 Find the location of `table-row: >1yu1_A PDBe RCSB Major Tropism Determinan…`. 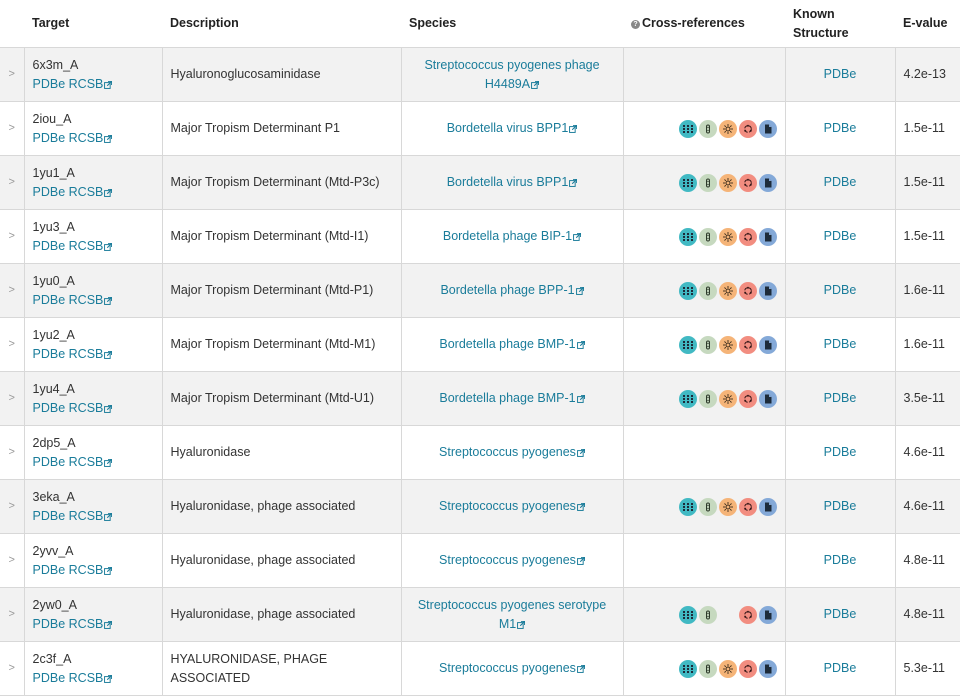

table-row: >1yu1_A PDBe RCSB Major Tropism Determinan… is located at coordinates (480, 182).